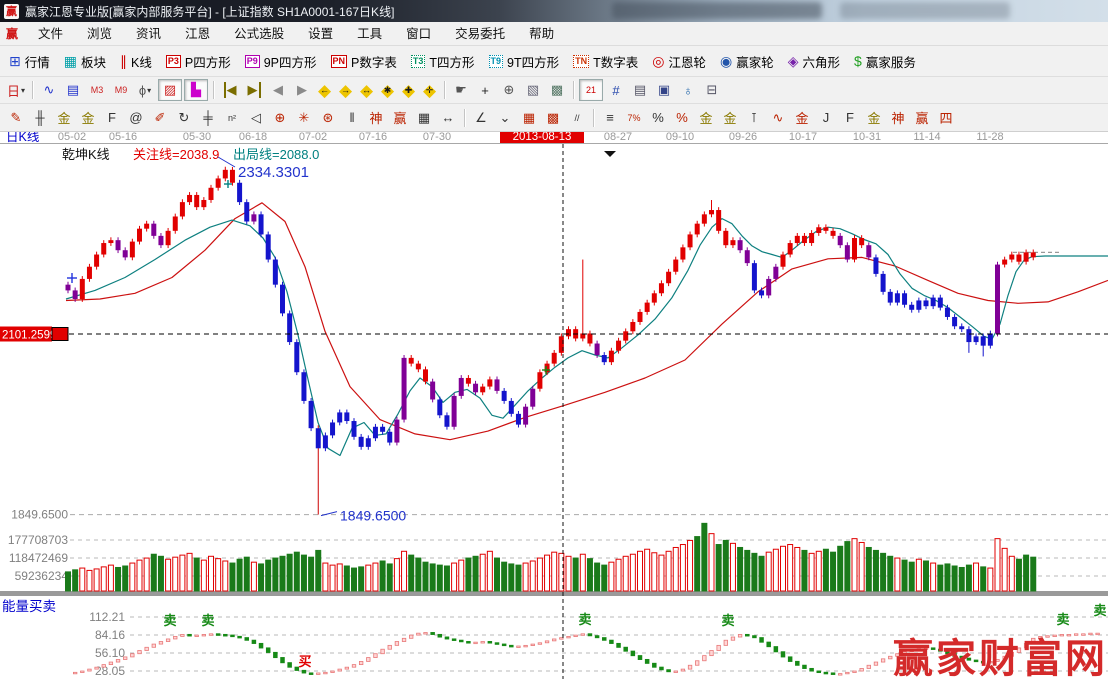 This screenshot has width=1108, height=681. Describe the element at coordinates (885, 61) in the screenshot. I see `toolbar-winner-service-button: $ 赢家服务` at that location.